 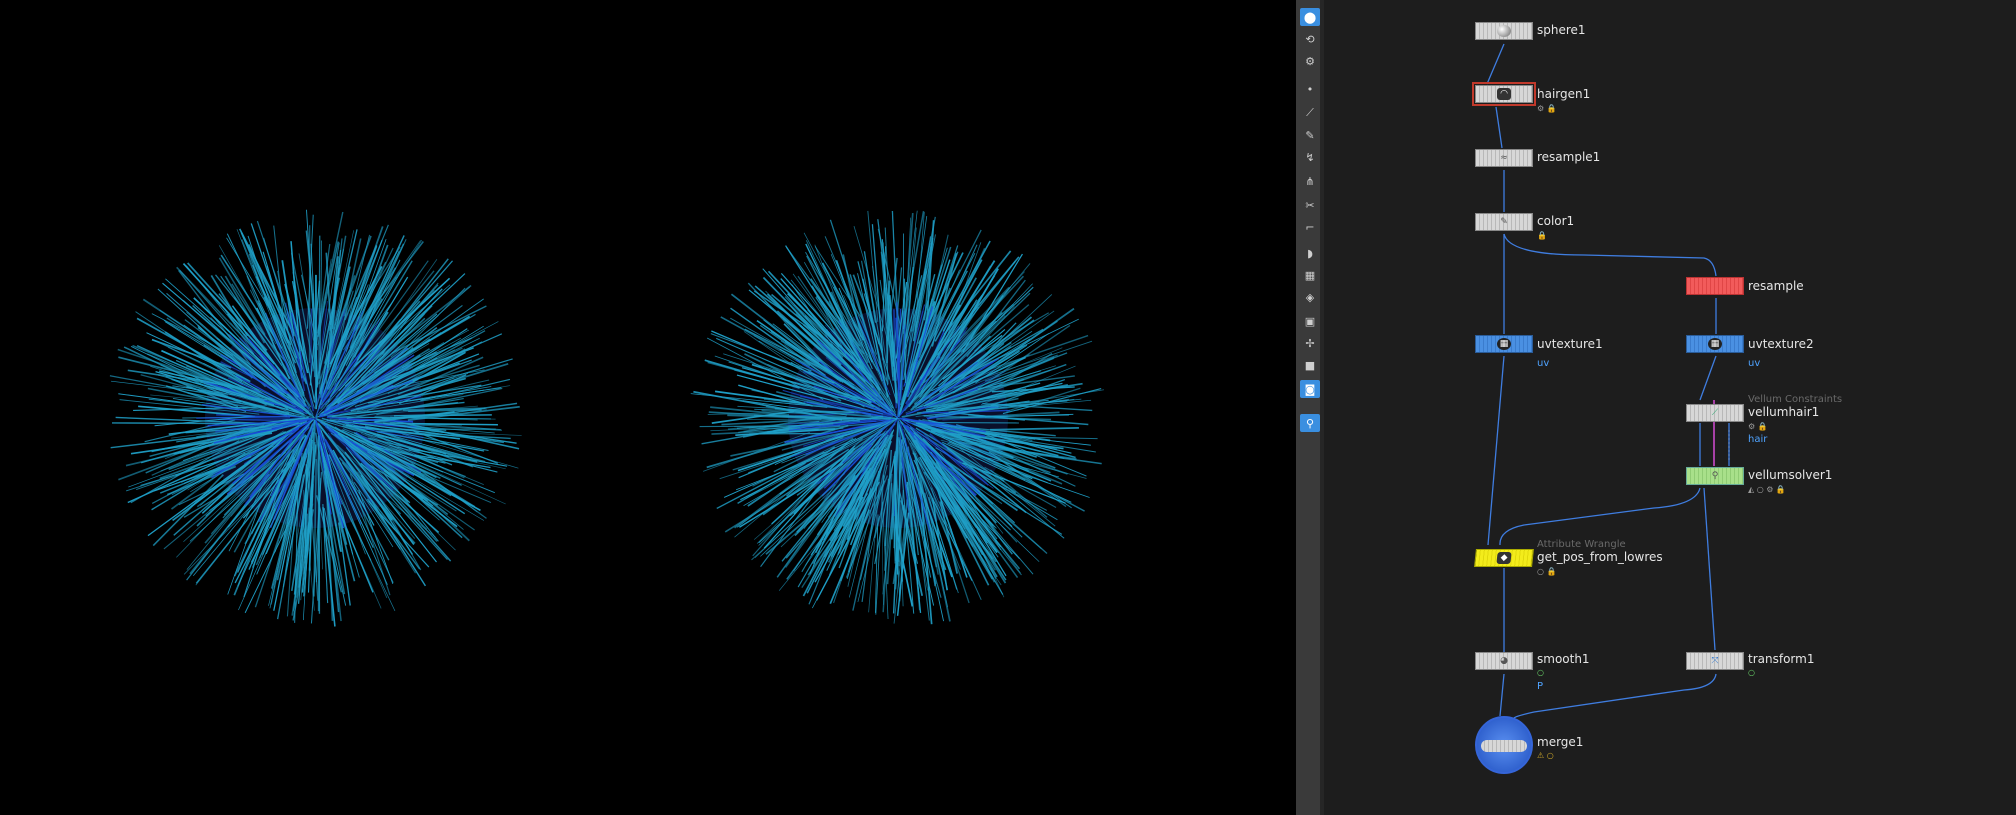 What do you see at coordinates (1310, 423) in the screenshot?
I see `pin-tool: ⚲` at bounding box center [1310, 423].